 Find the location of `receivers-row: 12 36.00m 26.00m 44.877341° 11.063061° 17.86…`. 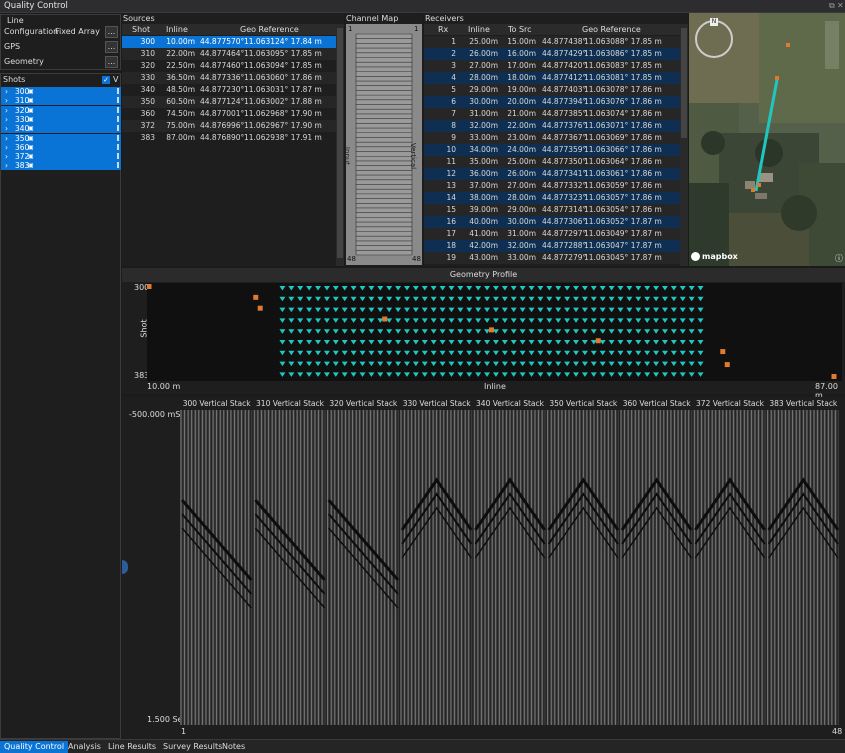

receivers-row: 12 36.00m 26.00m 44.877341° 11.063061° 17.86… is located at coordinates (552, 174).